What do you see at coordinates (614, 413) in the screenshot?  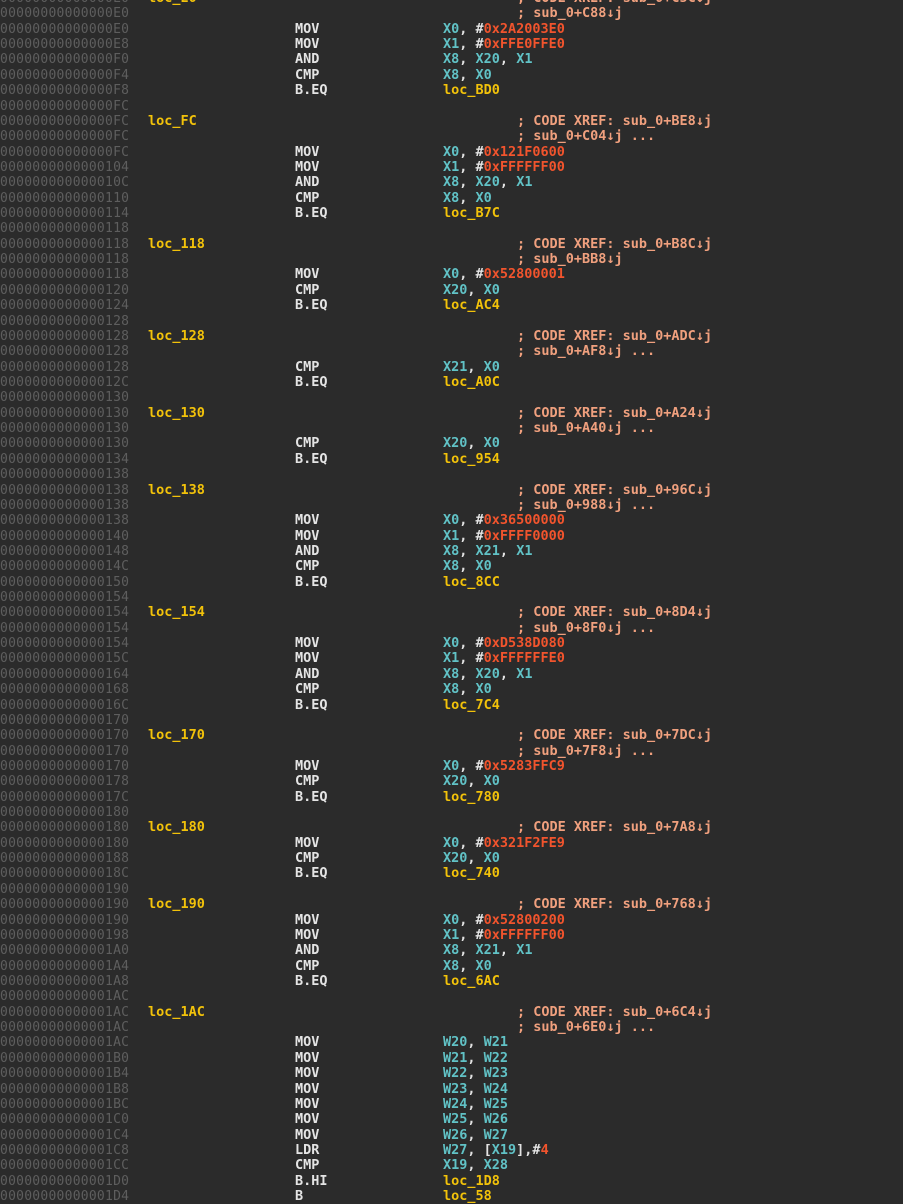 I see `xref-comment: ; CODE XREF: sub_0+A24↓j` at bounding box center [614, 413].